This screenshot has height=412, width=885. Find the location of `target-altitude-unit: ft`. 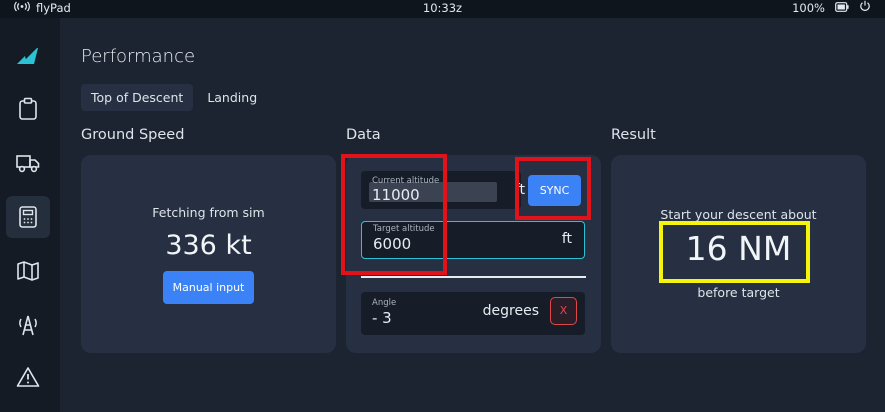

target-altitude-unit: ft is located at coordinates (566, 239).